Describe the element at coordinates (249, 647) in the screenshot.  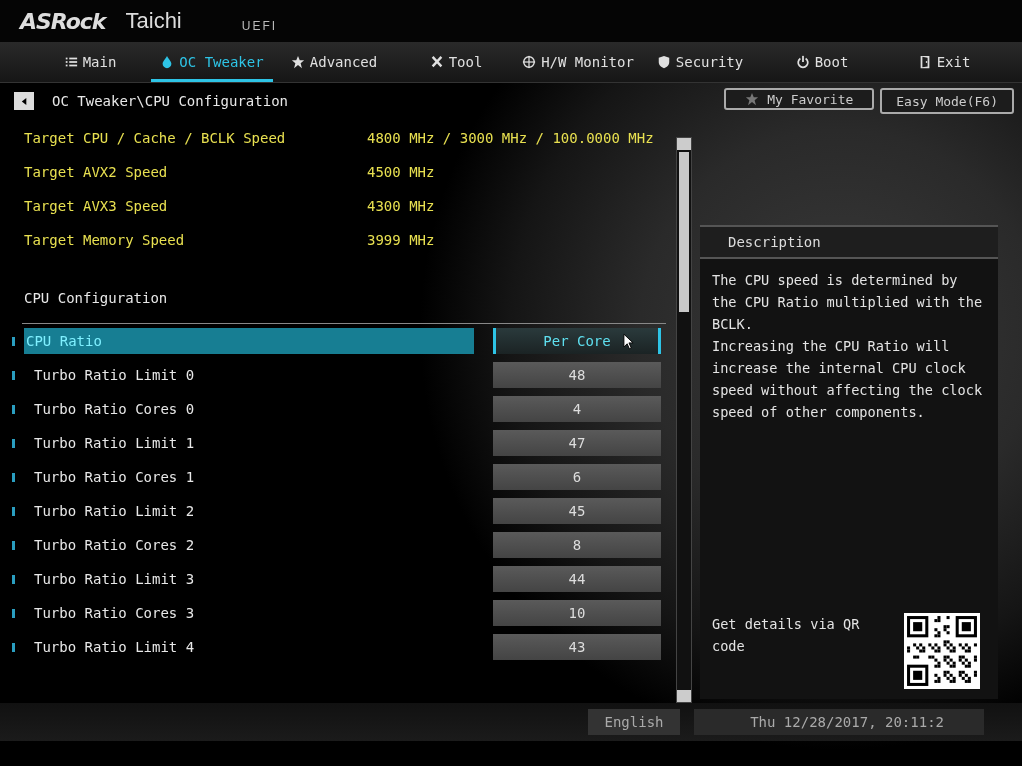
I see `setting-item: Turbo Ratio Limit 4` at that location.